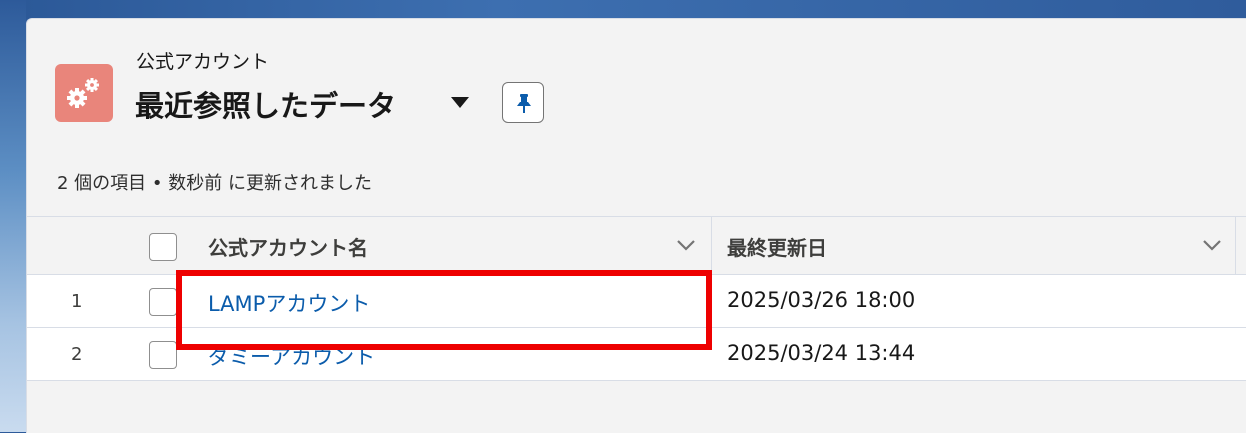 The image size is (1246, 433). I want to click on last-modified-date: 2025/03/24 13:44, so click(821, 353).